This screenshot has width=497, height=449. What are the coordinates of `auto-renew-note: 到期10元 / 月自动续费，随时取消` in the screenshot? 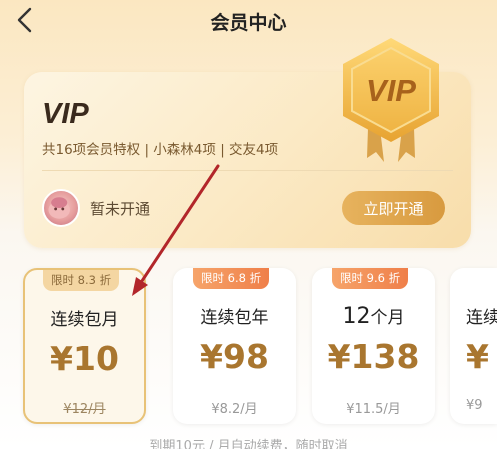 It's located at (248, 444).